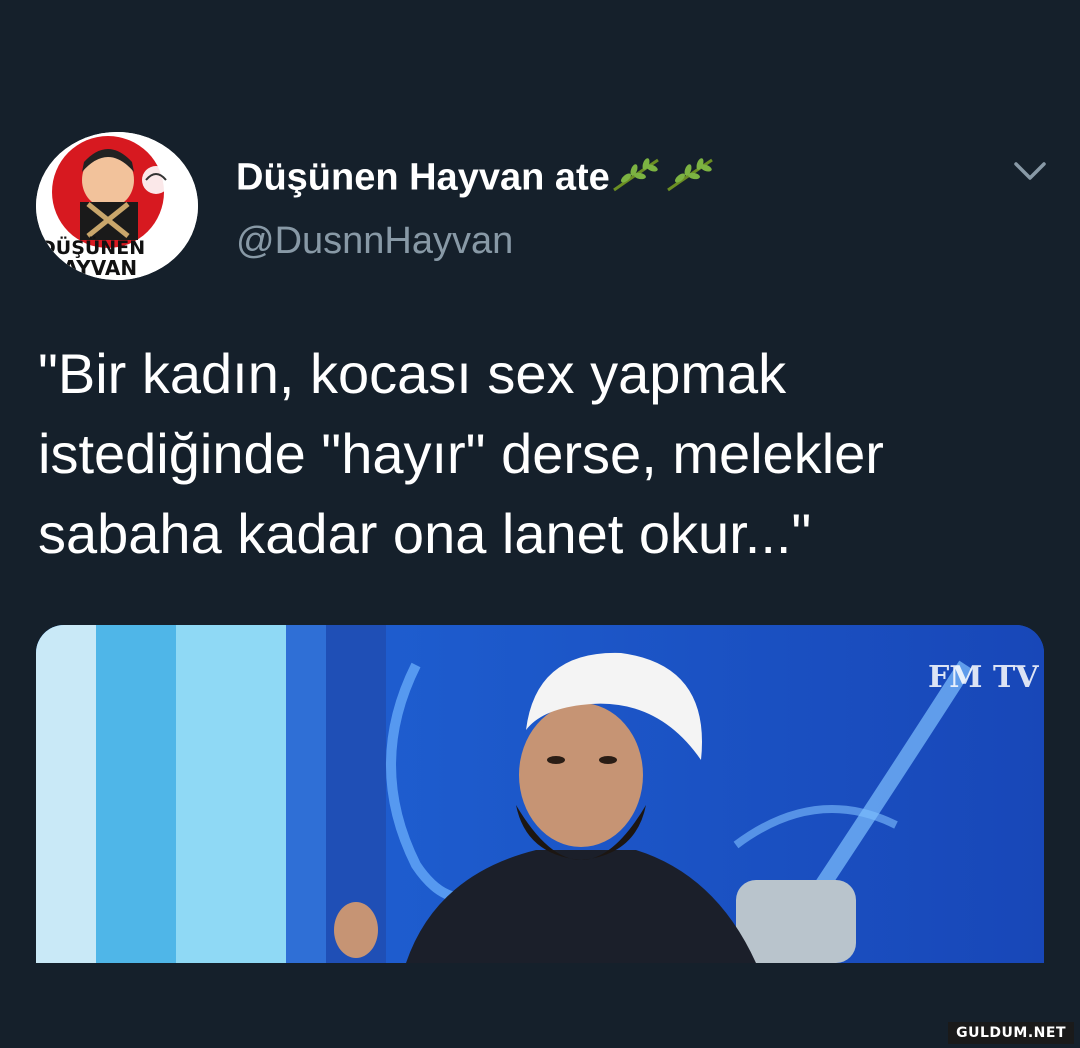  Describe the element at coordinates (1030, 172) in the screenshot. I see `chevron-down-icon` at that location.